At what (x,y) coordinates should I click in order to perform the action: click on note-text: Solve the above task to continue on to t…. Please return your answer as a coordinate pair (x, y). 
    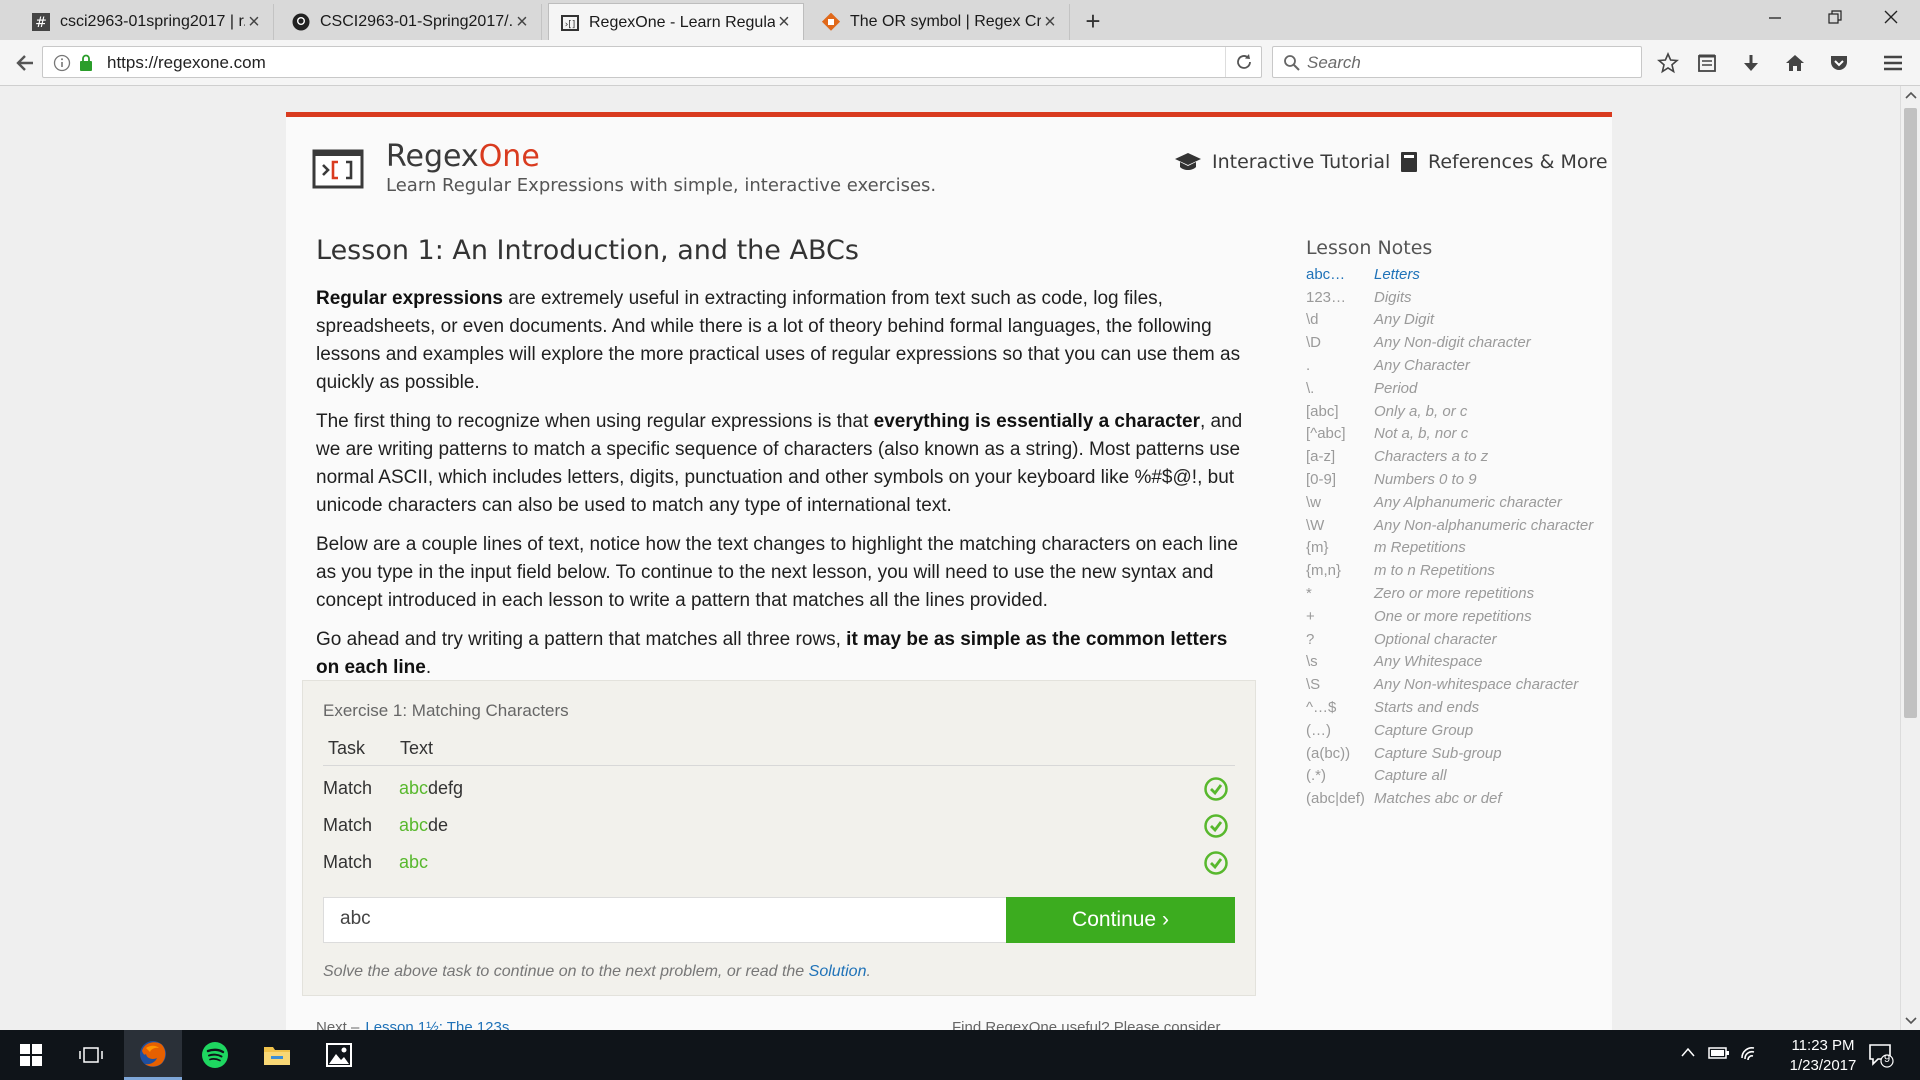
    Looking at the image, I should click on (566, 971).